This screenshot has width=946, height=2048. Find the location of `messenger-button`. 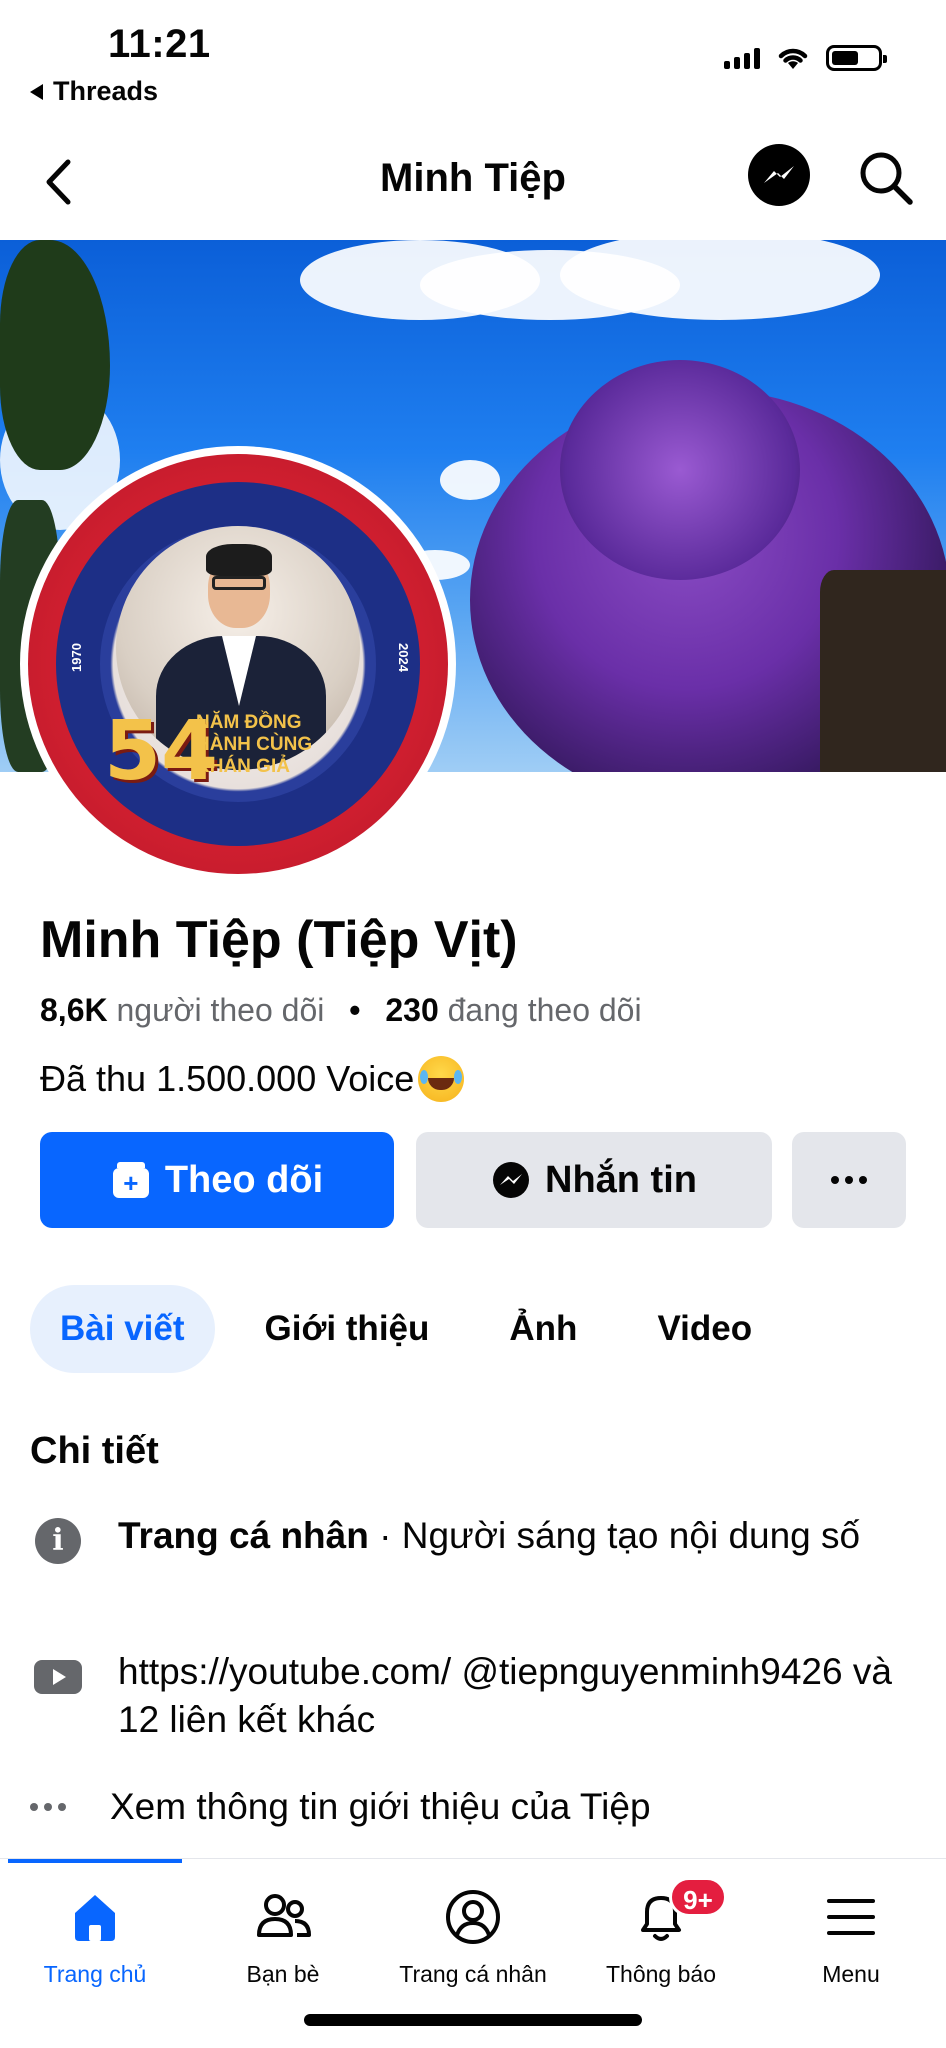

messenger-button is located at coordinates (779, 175).